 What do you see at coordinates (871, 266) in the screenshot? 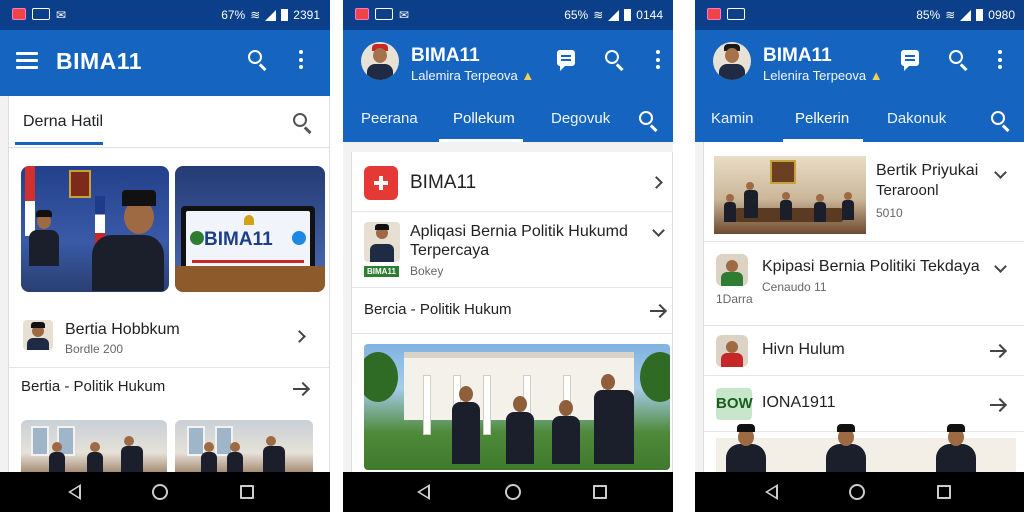
I see `news-title: Kpipasi Bernia Politiki Tekdaya` at bounding box center [871, 266].